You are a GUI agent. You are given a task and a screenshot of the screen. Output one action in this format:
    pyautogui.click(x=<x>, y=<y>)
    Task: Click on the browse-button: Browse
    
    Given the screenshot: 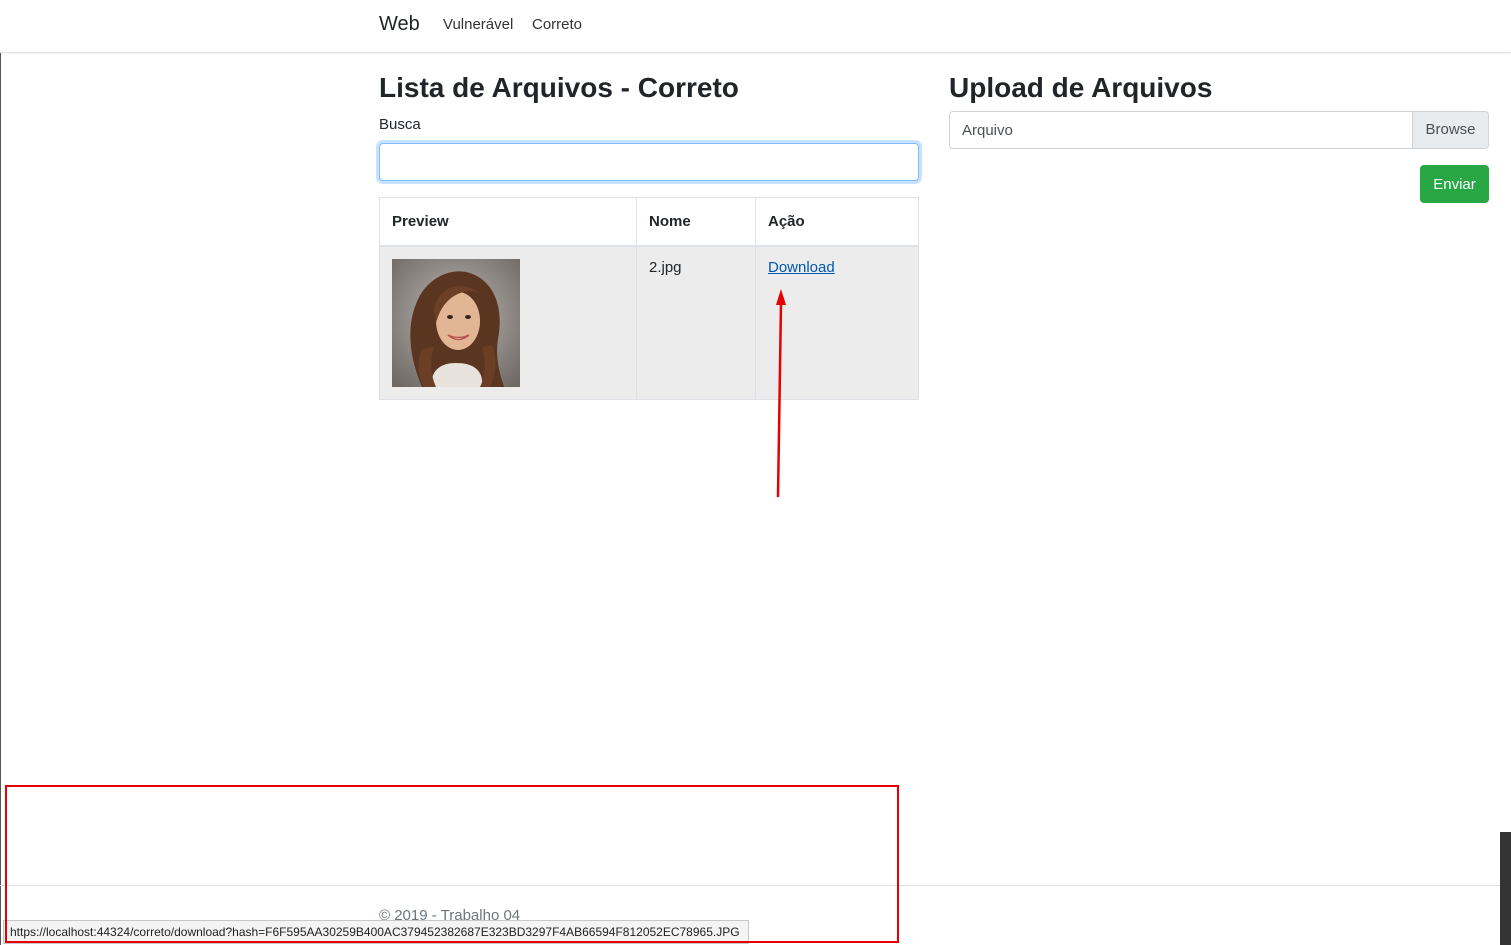 What is the action you would take?
    pyautogui.click(x=1450, y=130)
    